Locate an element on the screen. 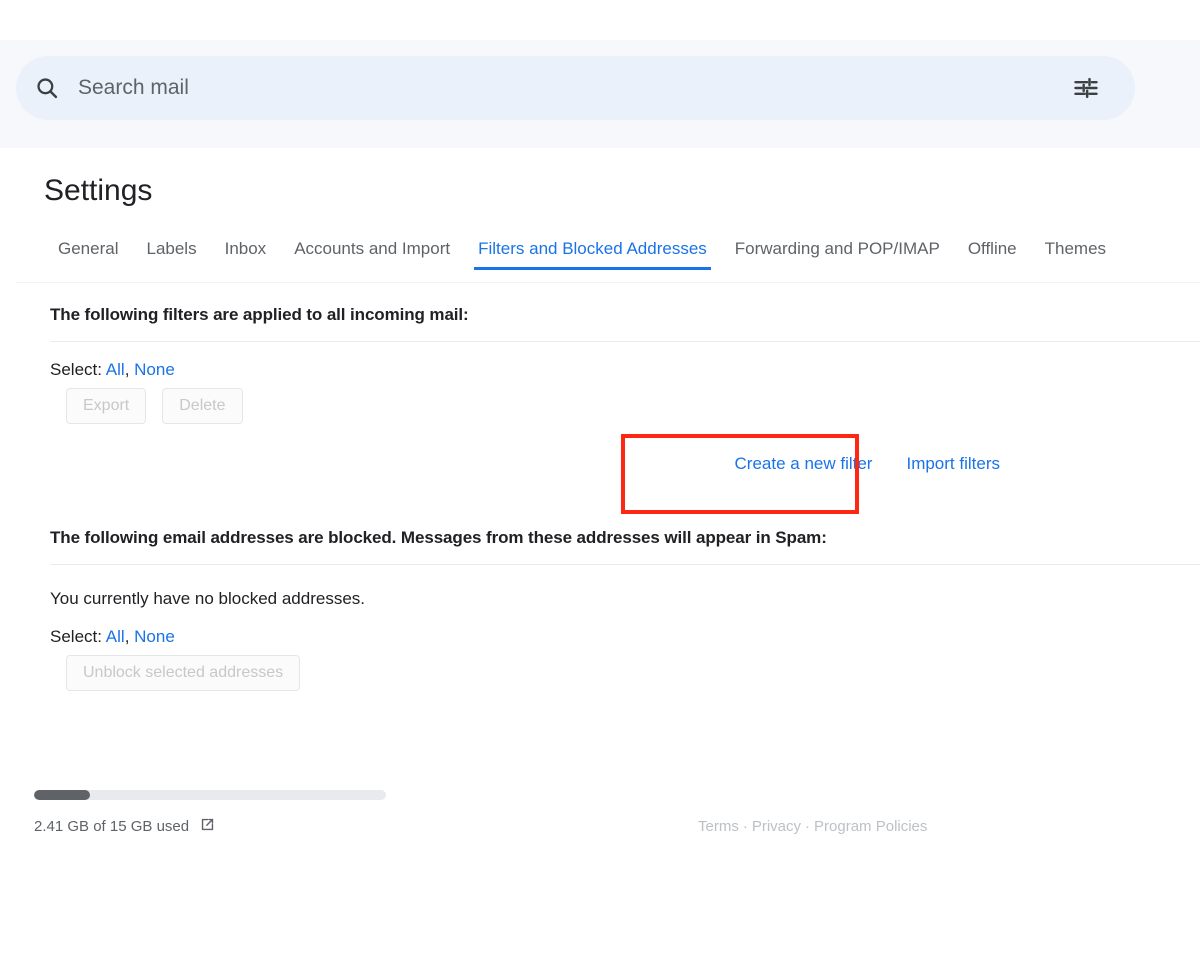  storage-usage-row: 2.41 GB of 15 GB used is located at coordinates (244, 826).